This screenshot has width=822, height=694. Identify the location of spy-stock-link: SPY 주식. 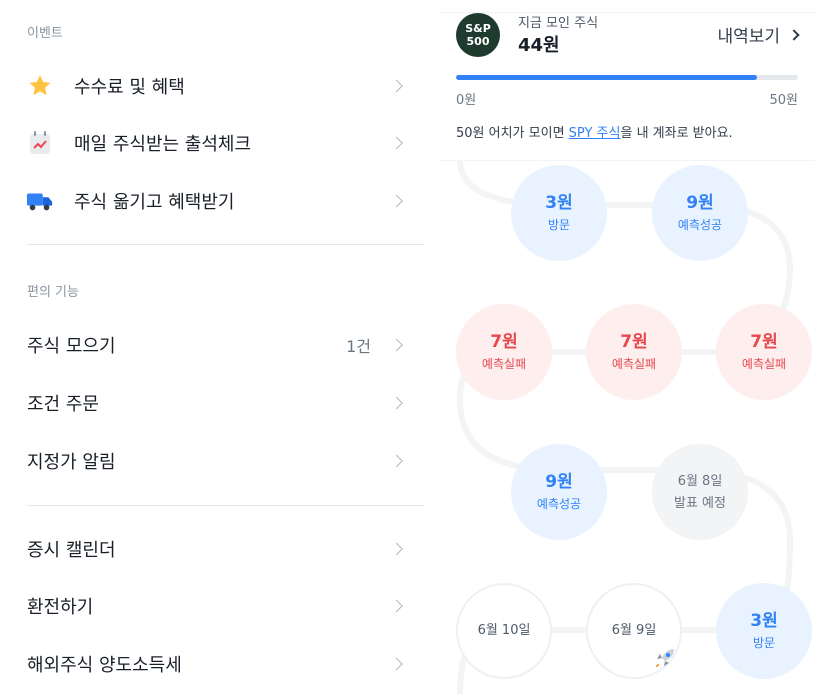
(595, 133).